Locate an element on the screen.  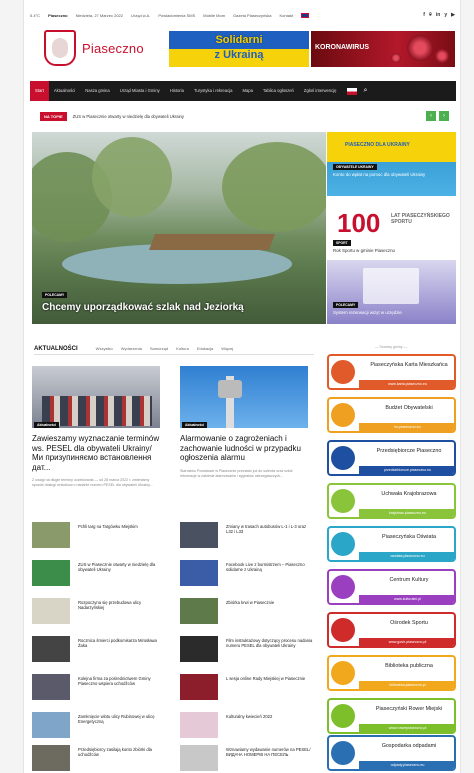
coronavirus-banner: KORONAWIRUS is located at coordinates (383, 49).